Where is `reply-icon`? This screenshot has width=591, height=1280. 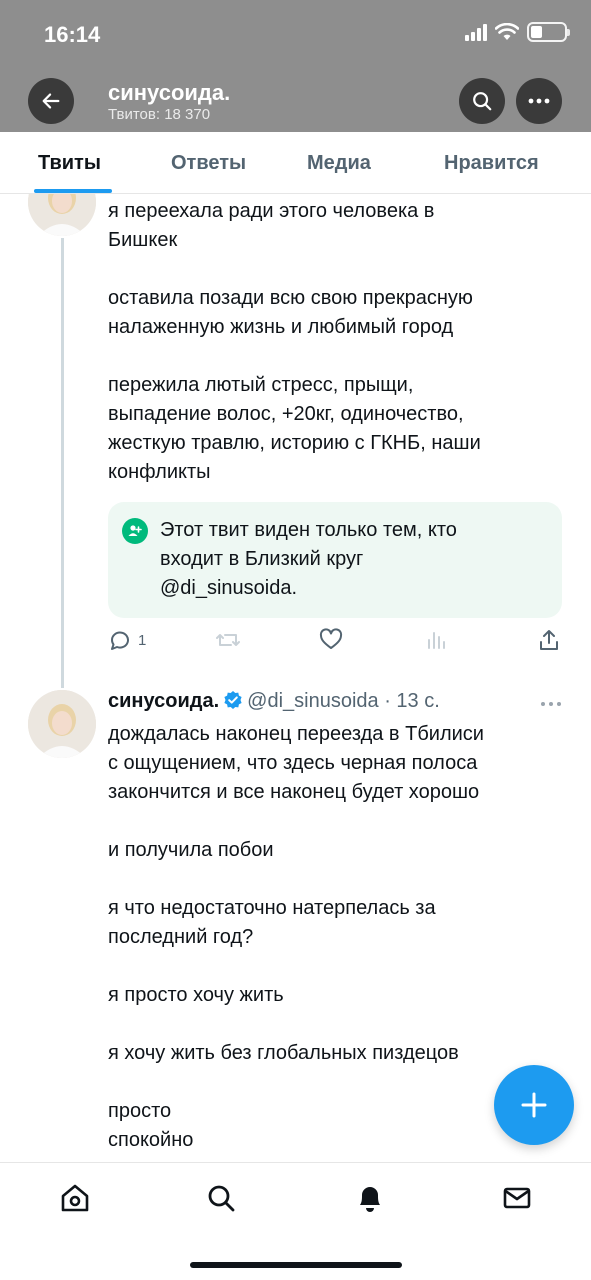 reply-icon is located at coordinates (120, 640).